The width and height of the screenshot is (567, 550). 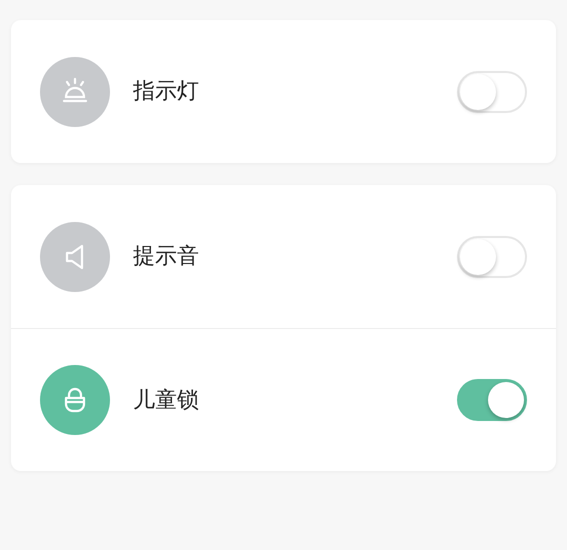 I want to click on setting-label: 提示音, so click(x=166, y=257).